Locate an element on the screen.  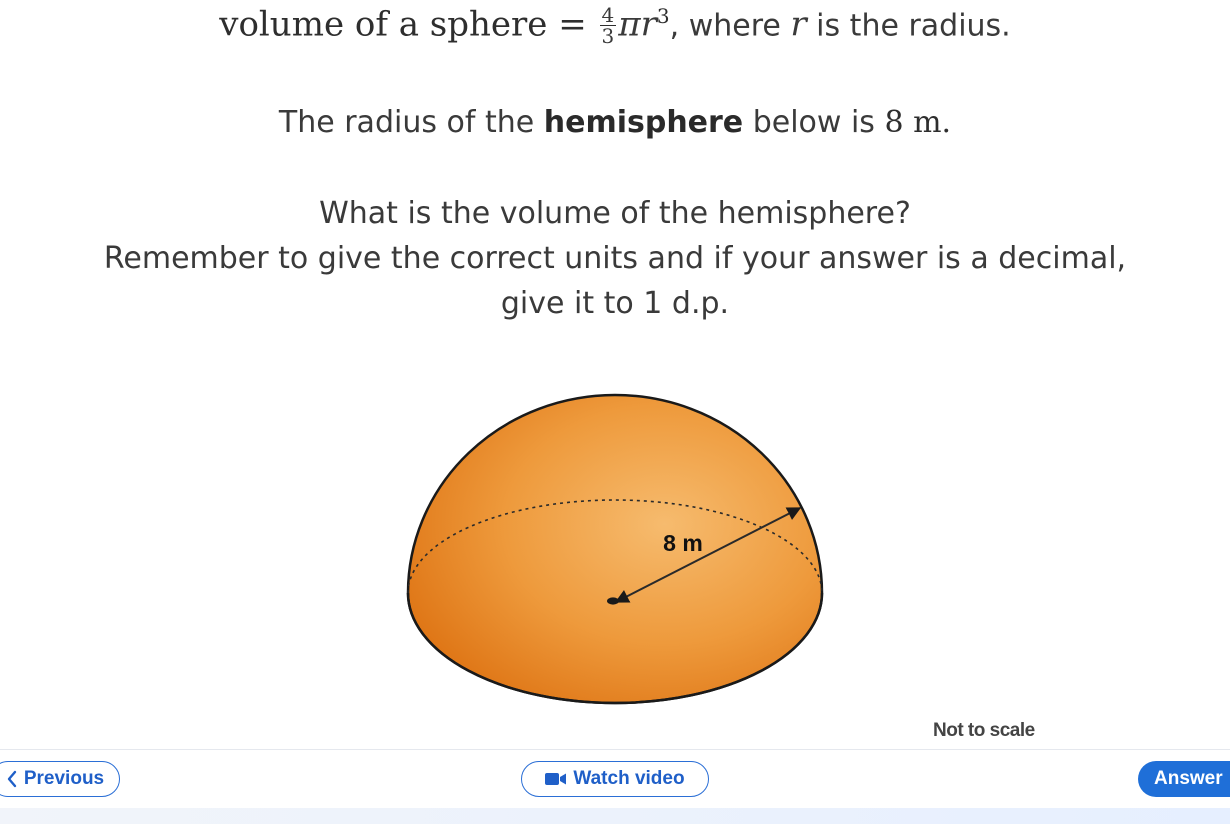
fraction-numerator: 4 is located at coordinates (608, 15).